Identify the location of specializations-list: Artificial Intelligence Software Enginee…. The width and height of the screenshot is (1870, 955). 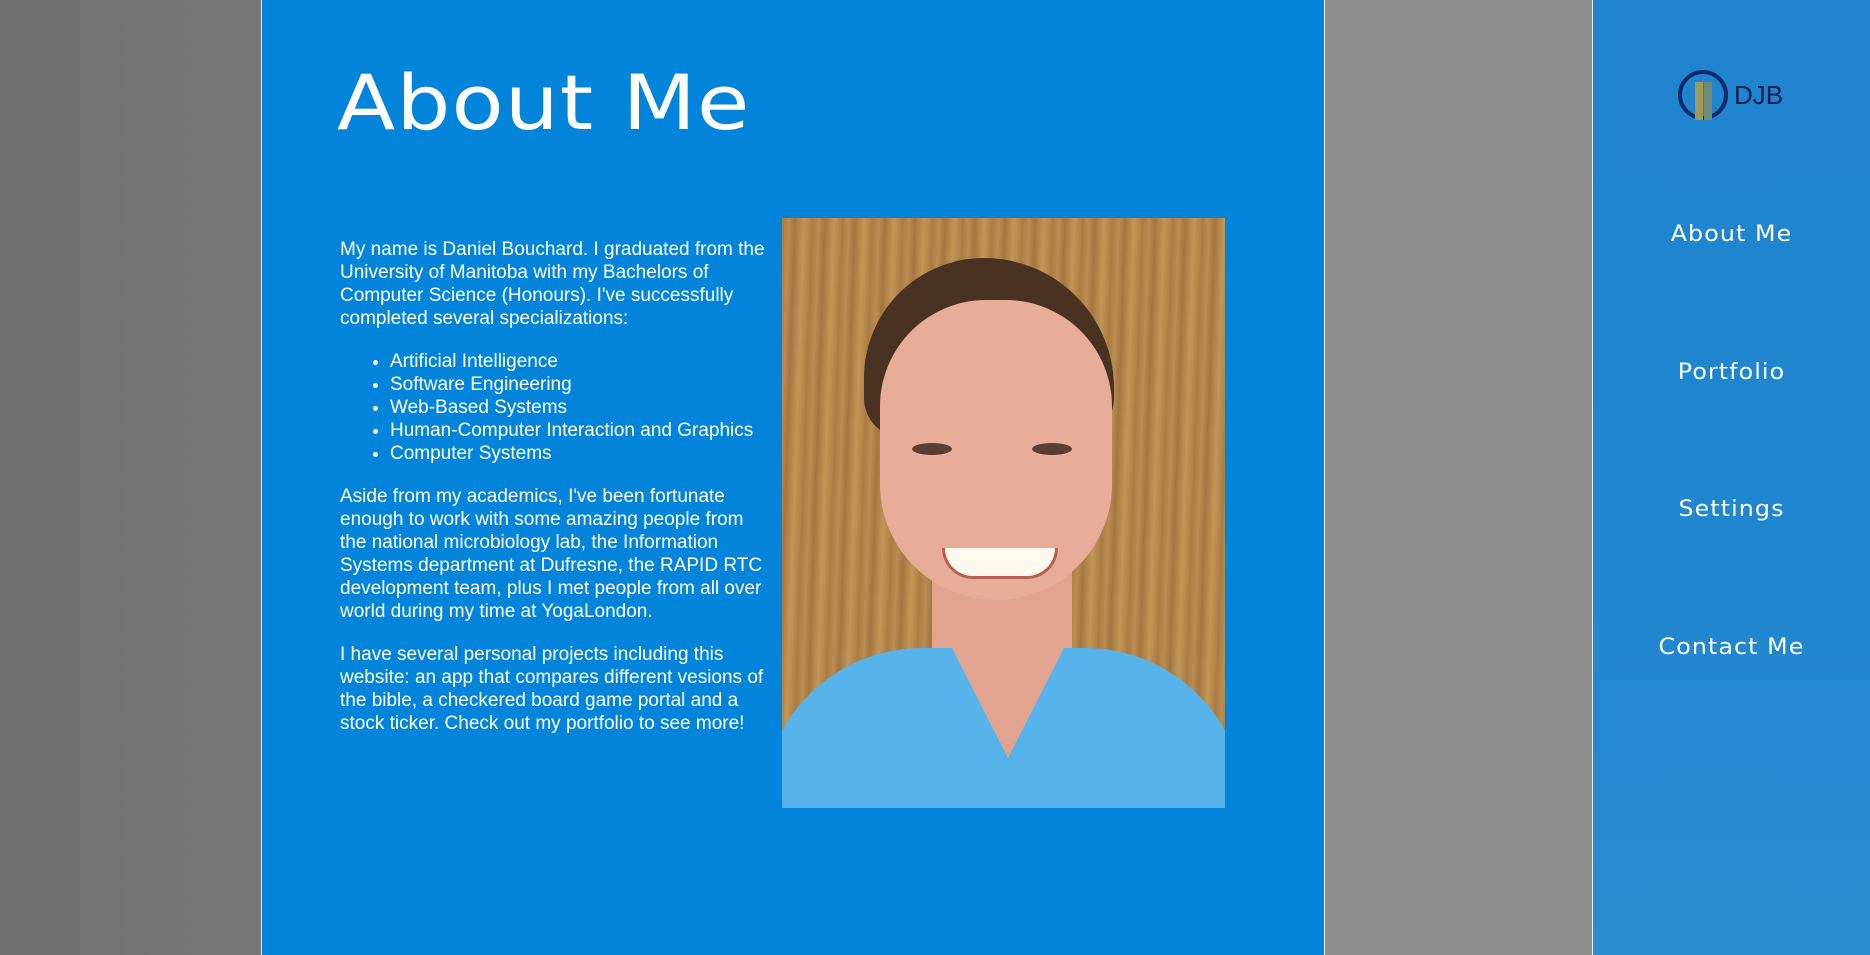
(555, 407).